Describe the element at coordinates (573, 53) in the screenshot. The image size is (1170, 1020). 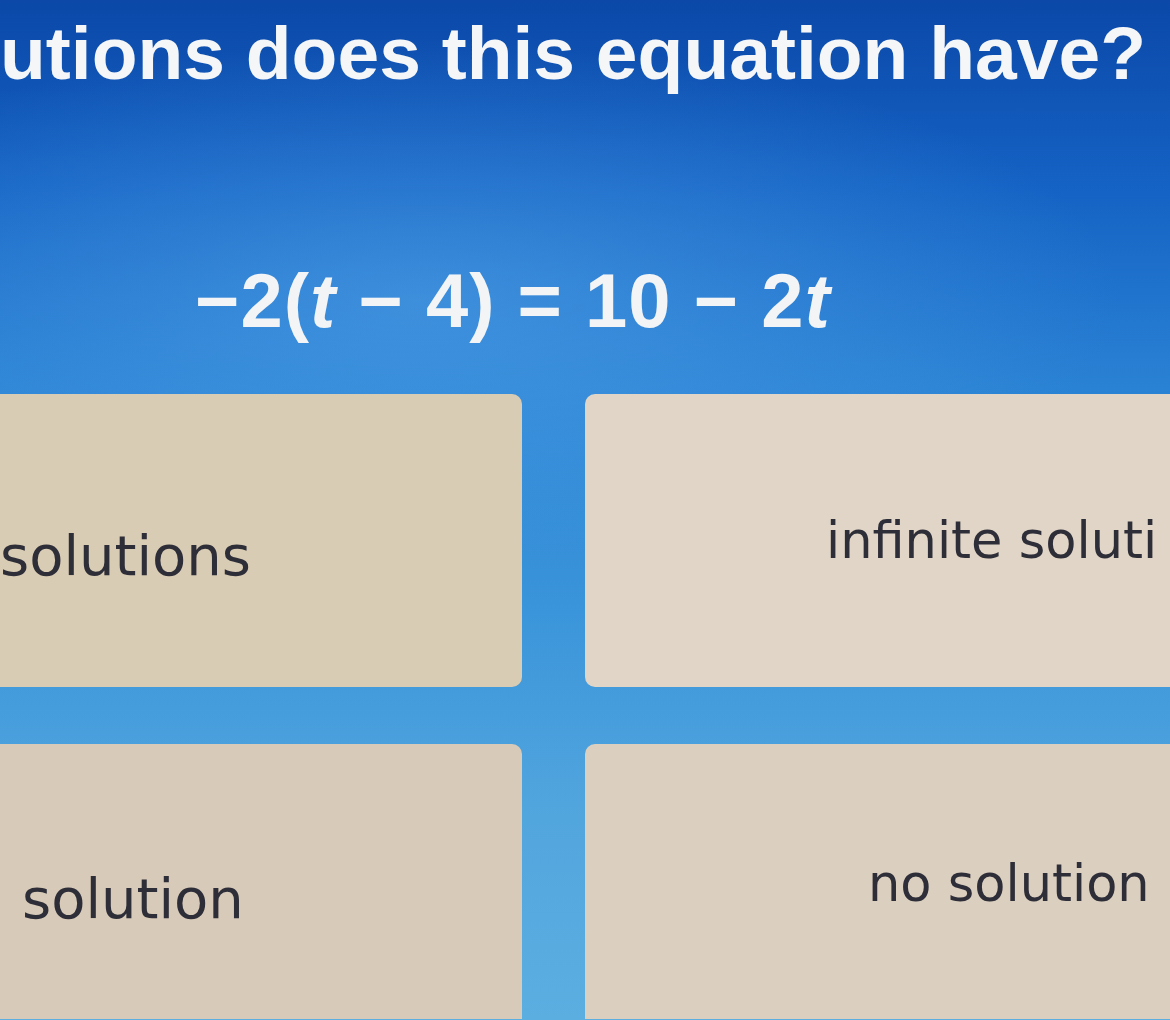
I see `question-text: utions does this equation have?` at that location.